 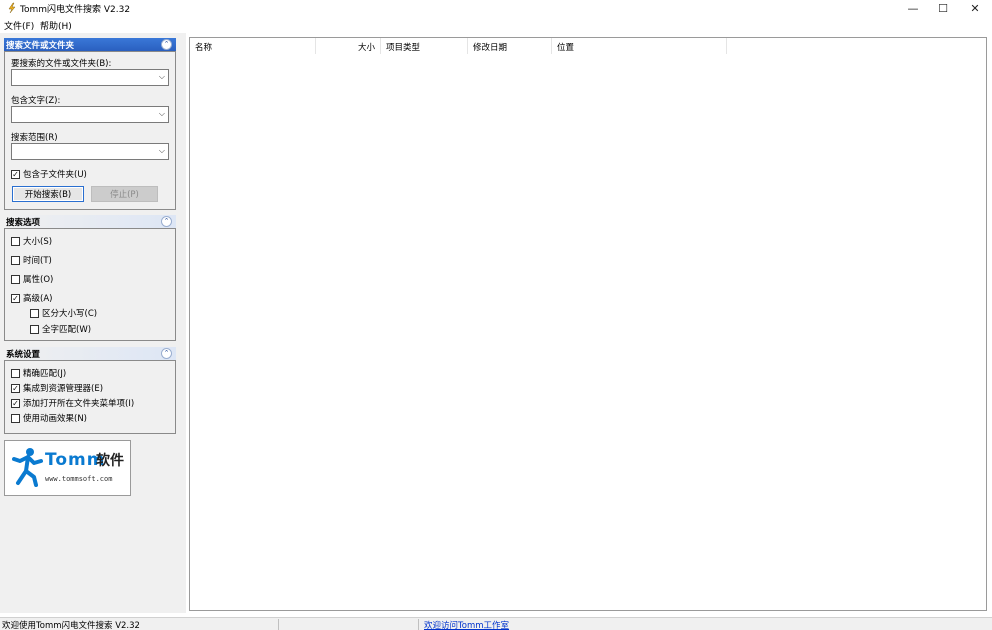 What do you see at coordinates (90, 114) in the screenshot?
I see `text-combo: ⌵` at bounding box center [90, 114].